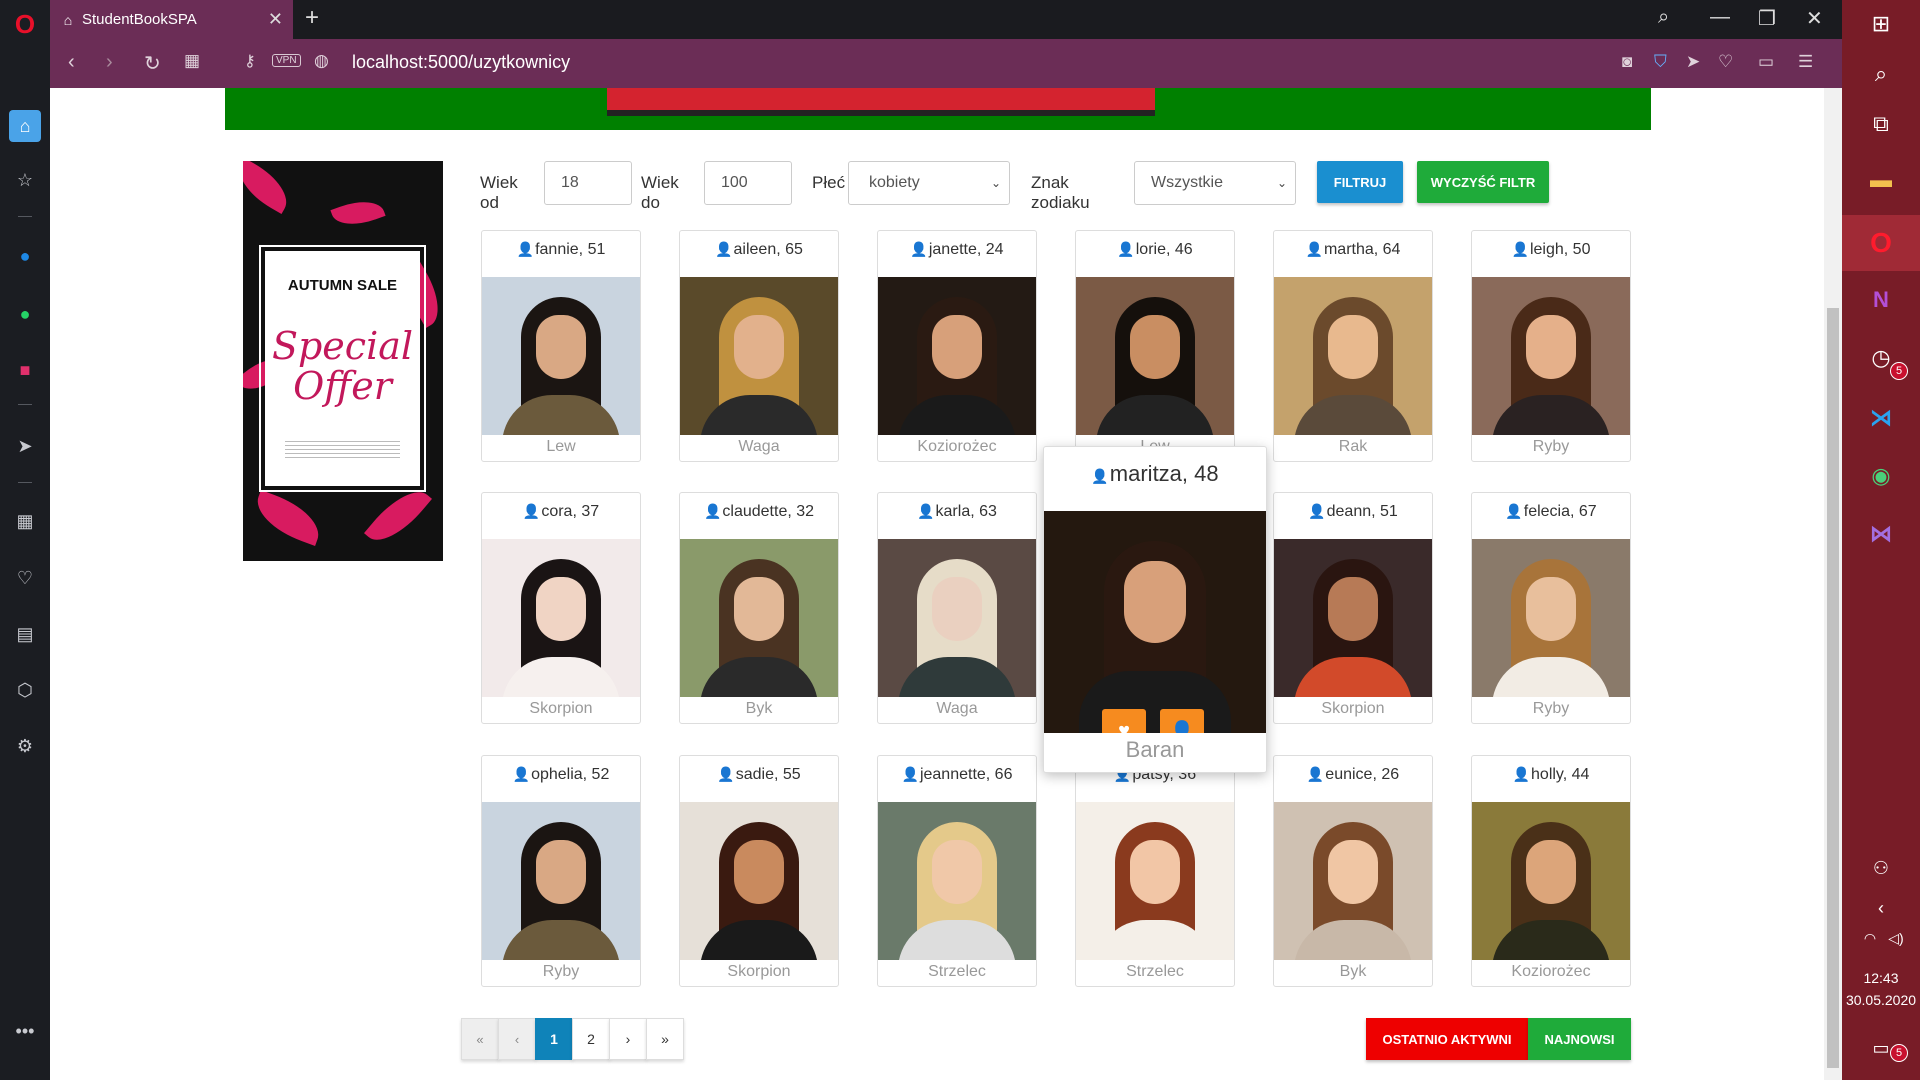 The width and height of the screenshot is (1920, 1080). I want to click on back-icon: ‹, so click(71, 62).